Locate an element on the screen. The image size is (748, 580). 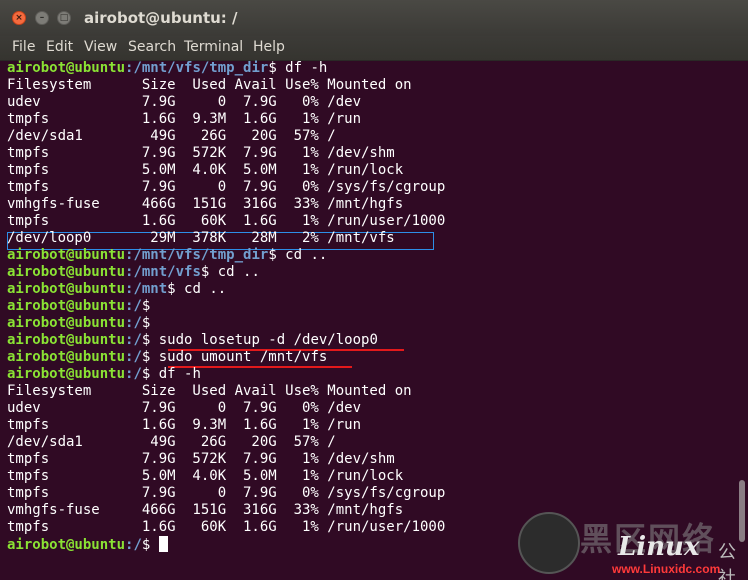
watermark-cn: 公社 is located at coordinates (727, 561).